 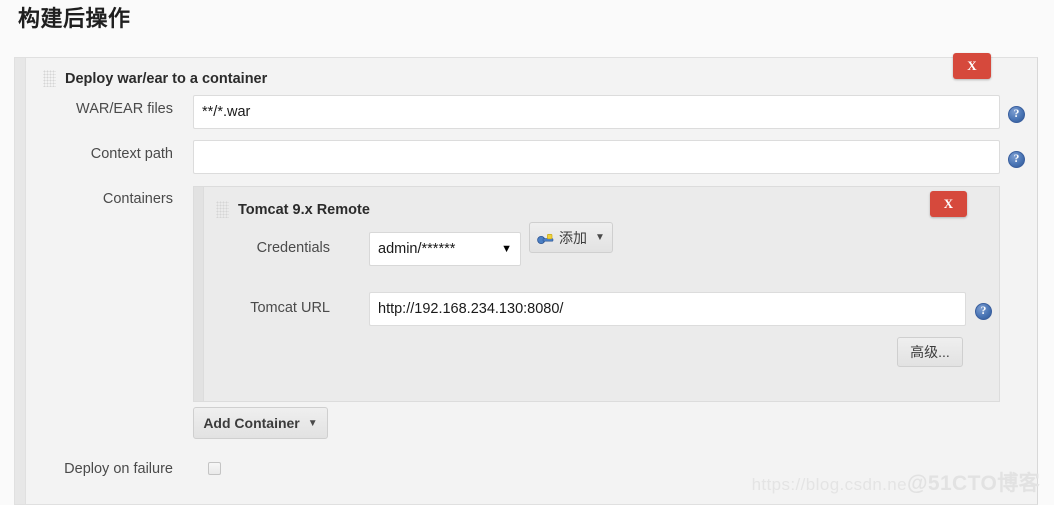 I want to click on tomcat-url-label: Tomcat URL, so click(x=290, y=308).